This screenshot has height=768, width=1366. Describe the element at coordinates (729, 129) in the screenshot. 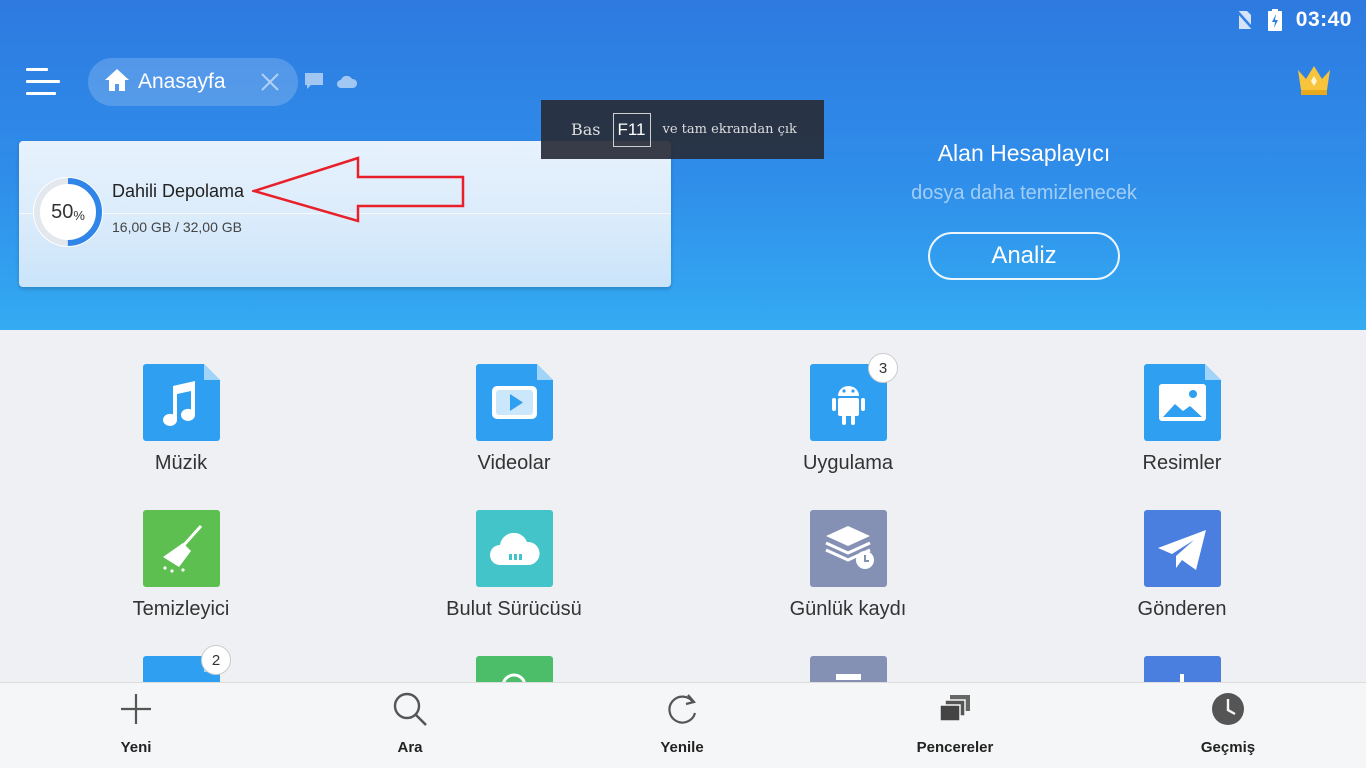

I see `fullscreen-hint-suffix: ve tam ekrandan çık` at that location.